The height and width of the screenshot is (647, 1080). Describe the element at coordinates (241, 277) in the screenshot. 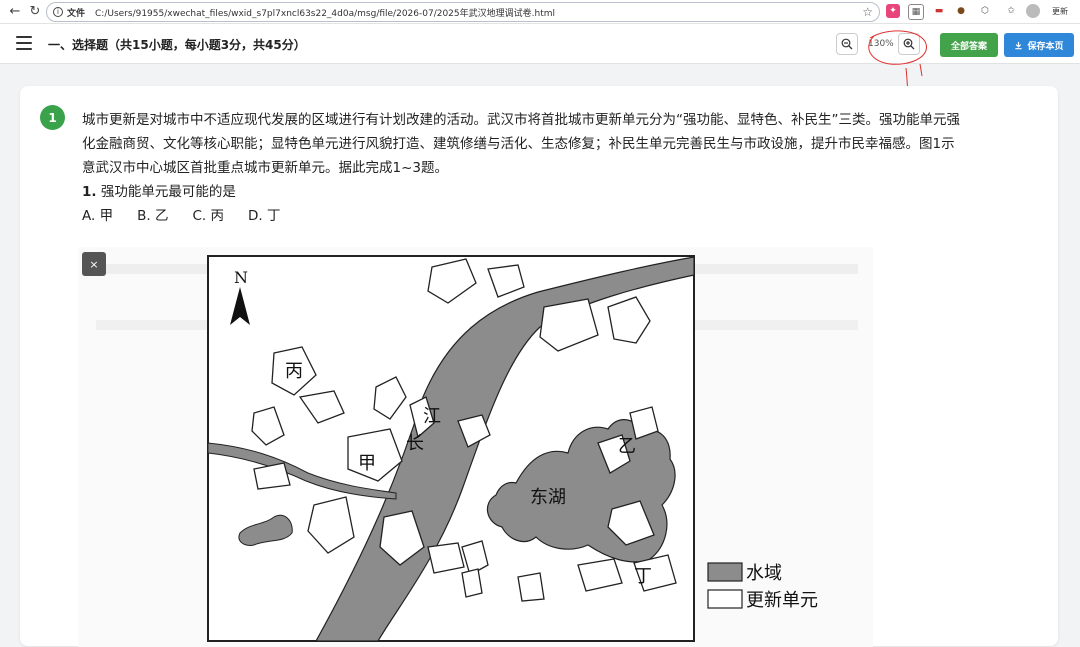

I see `north-label: N` at that location.